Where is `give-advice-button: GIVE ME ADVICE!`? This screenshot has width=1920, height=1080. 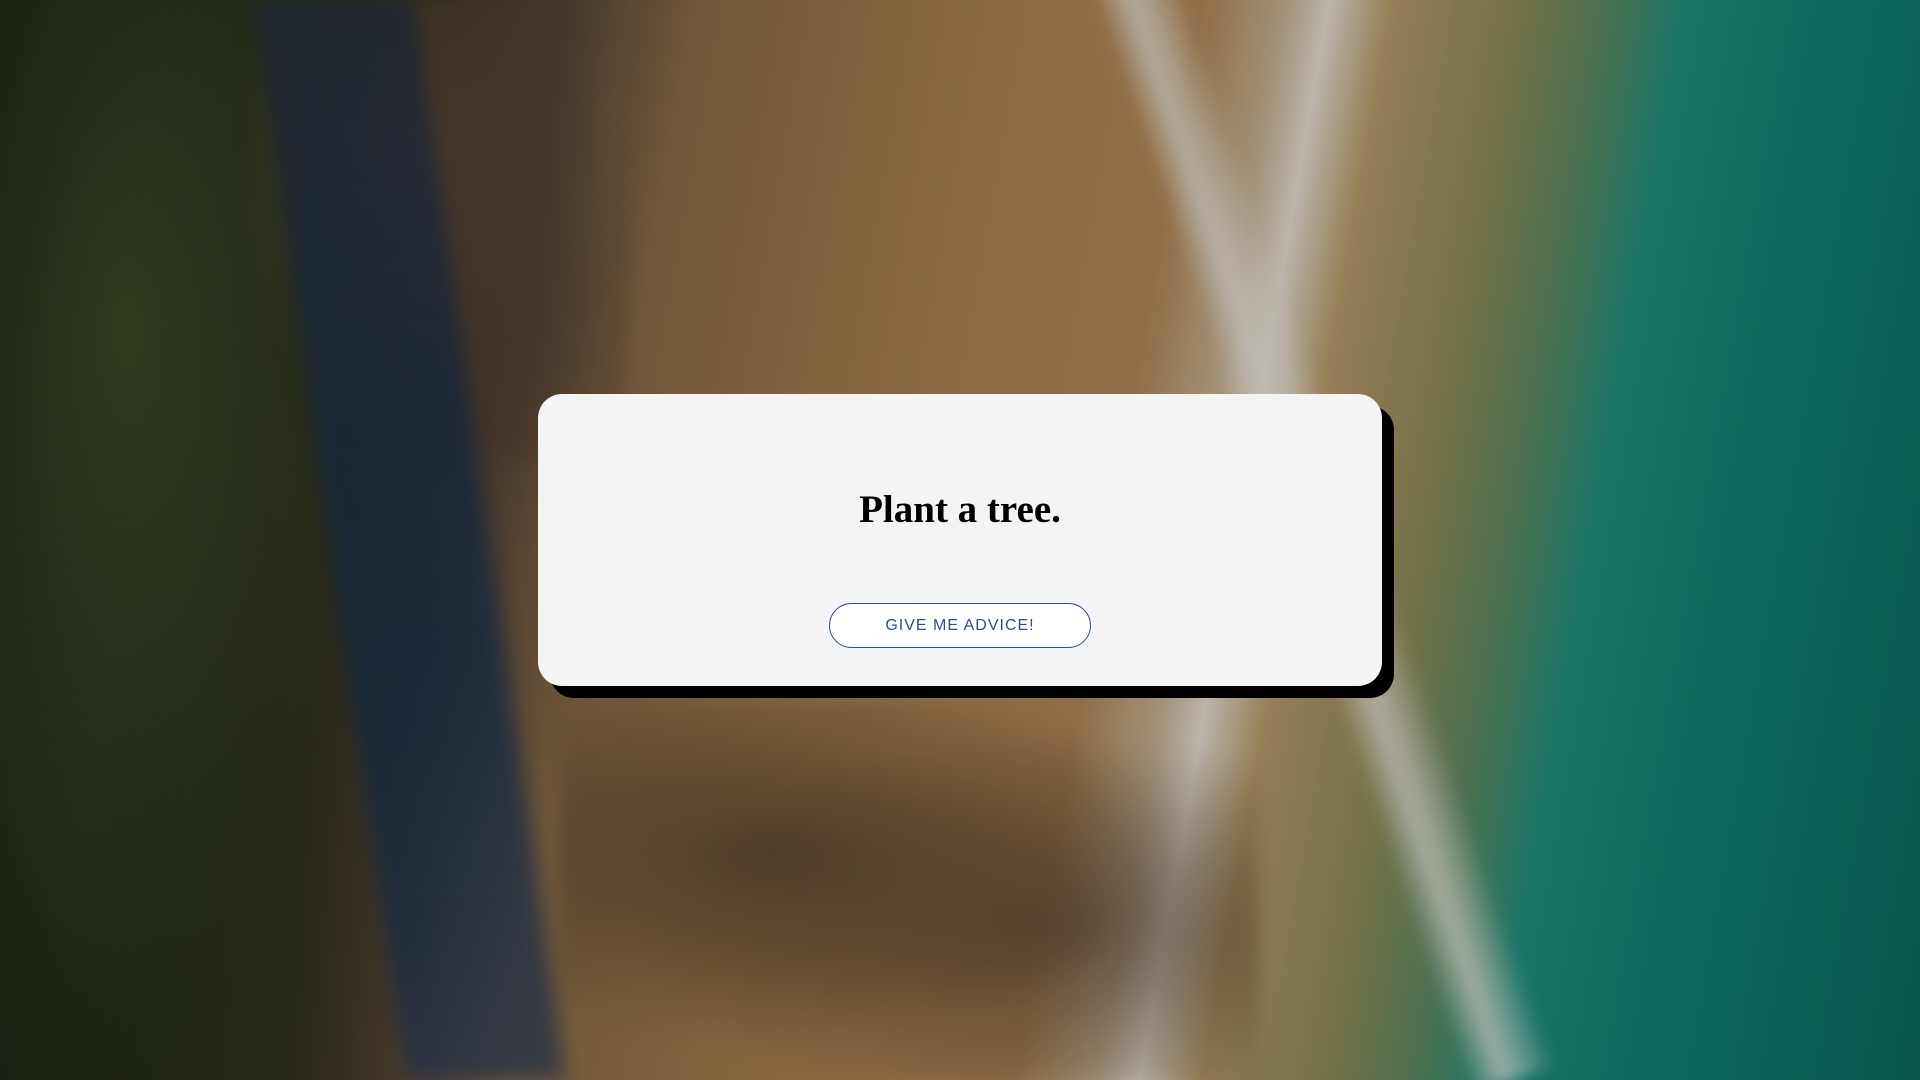 give-advice-button: GIVE ME ADVICE! is located at coordinates (960, 625).